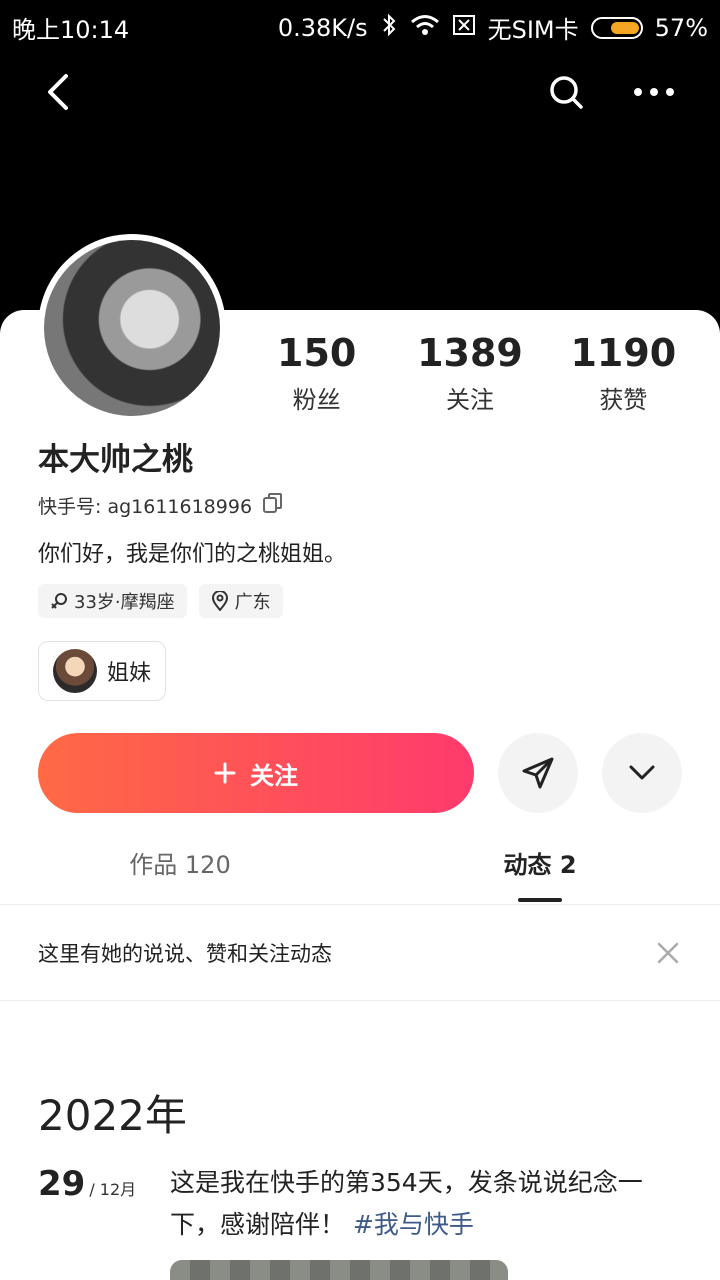 Image resolution: width=720 pixels, height=1280 pixels. Describe the element at coordinates (317, 353) in the screenshot. I see `stat-value: 150` at that location.